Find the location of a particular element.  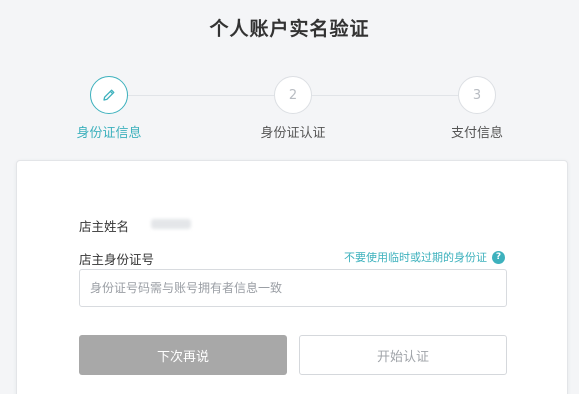

step-label: 支付信息 is located at coordinates (476, 133).